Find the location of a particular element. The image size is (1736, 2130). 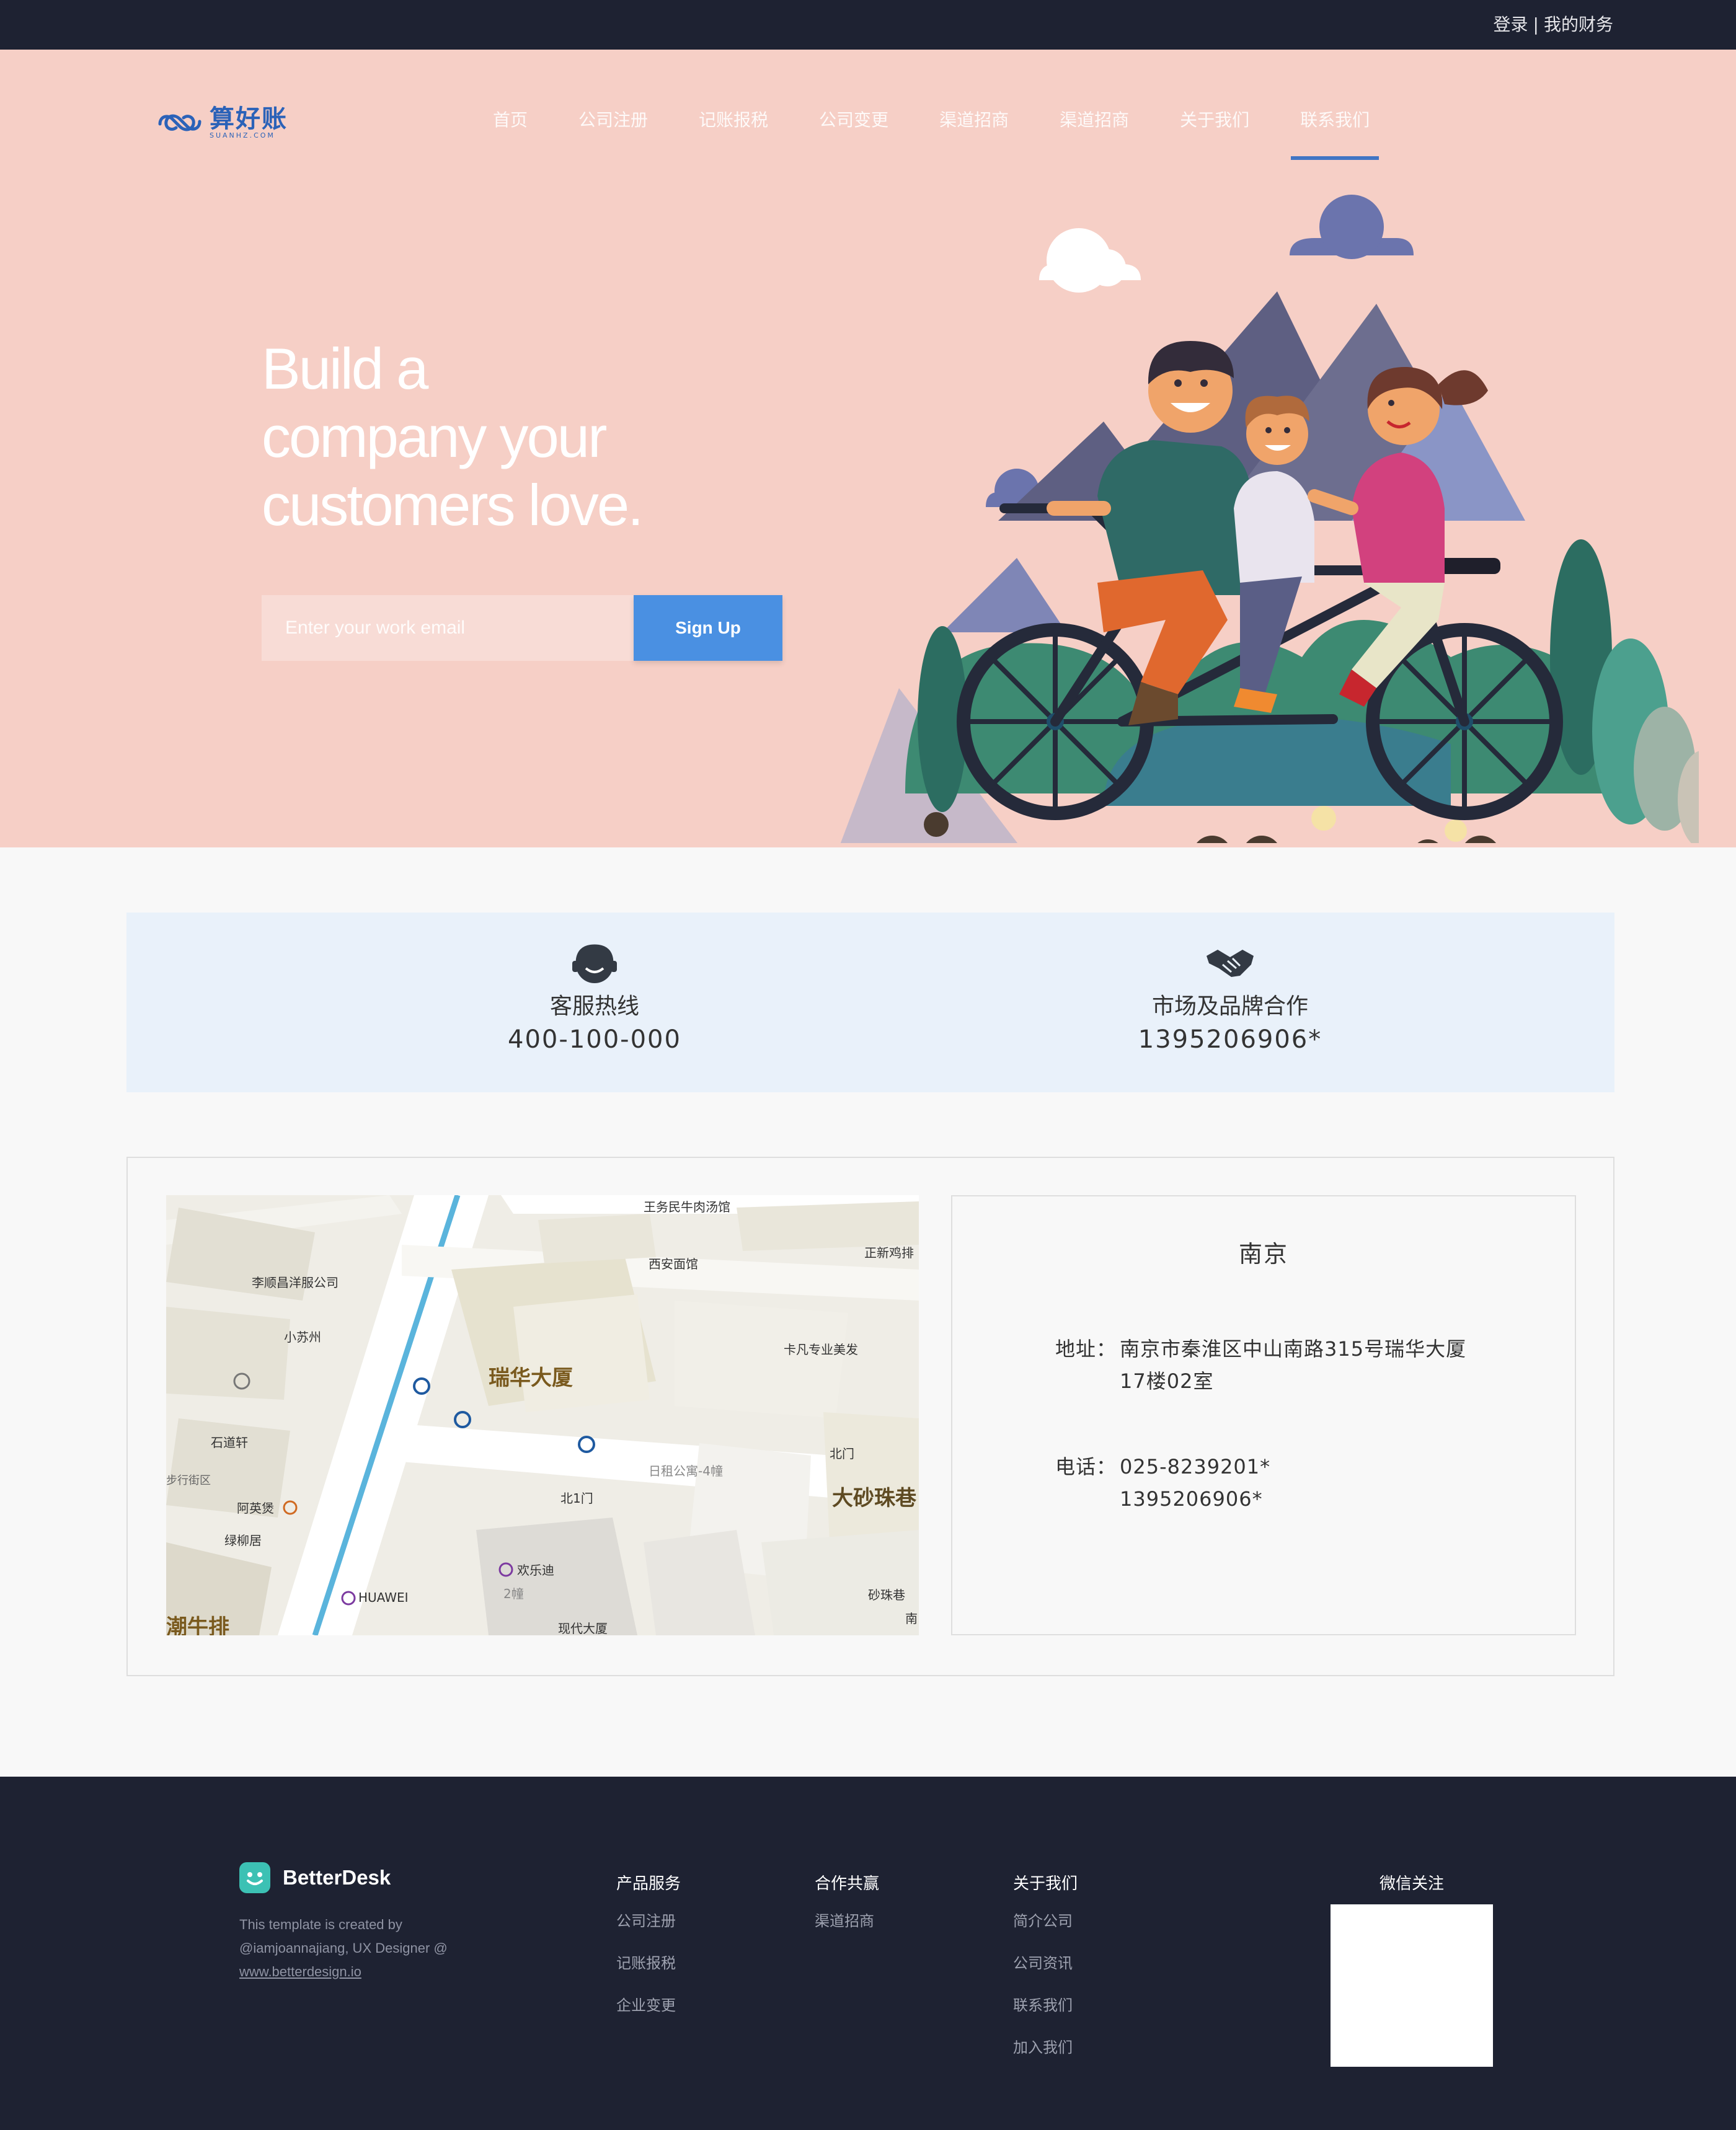

footer-link: 企业变更 is located at coordinates (648, 2005).